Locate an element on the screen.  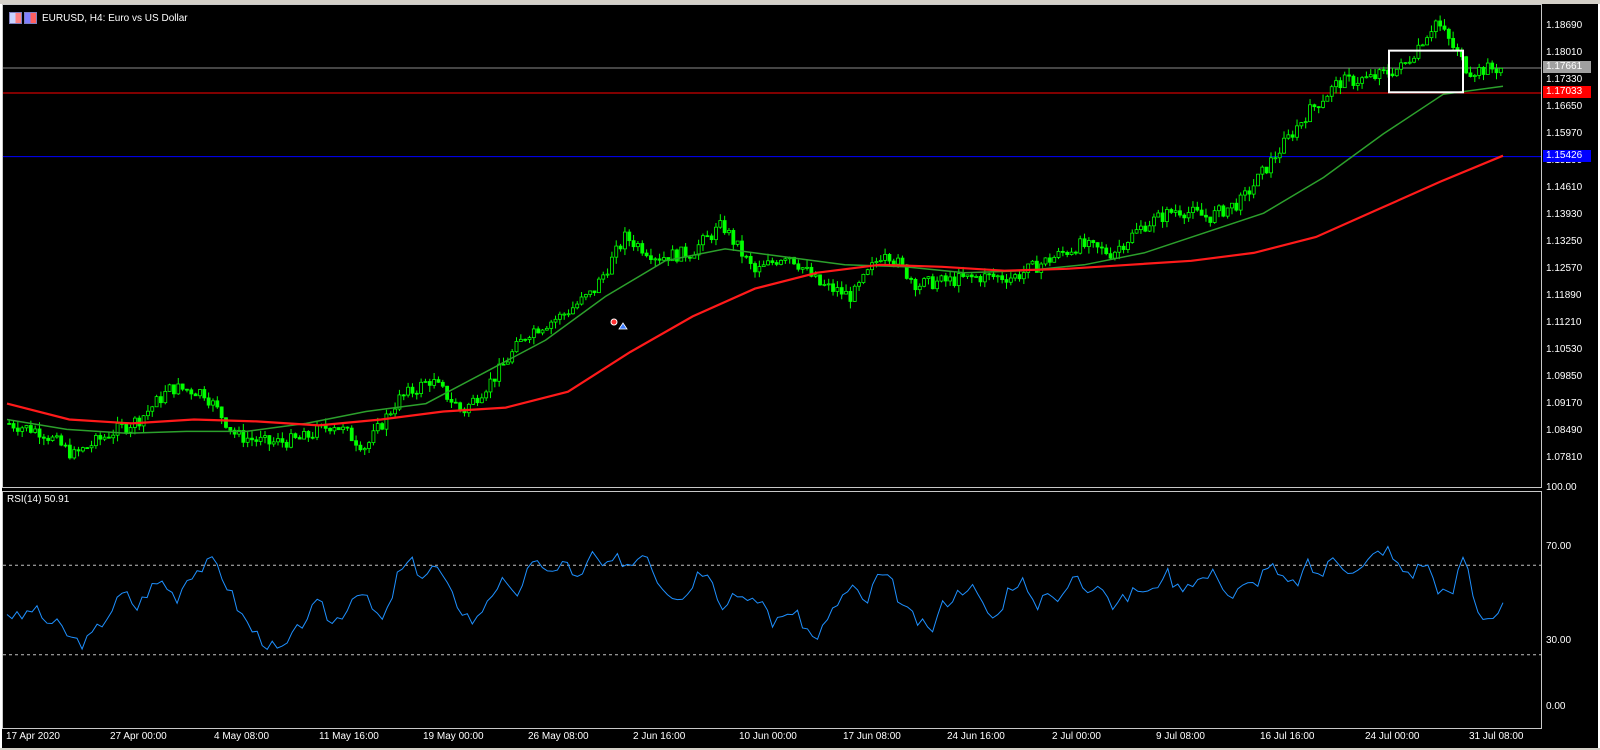
time-axis-label: 4 May 08:00 is located at coordinates (242, 736).